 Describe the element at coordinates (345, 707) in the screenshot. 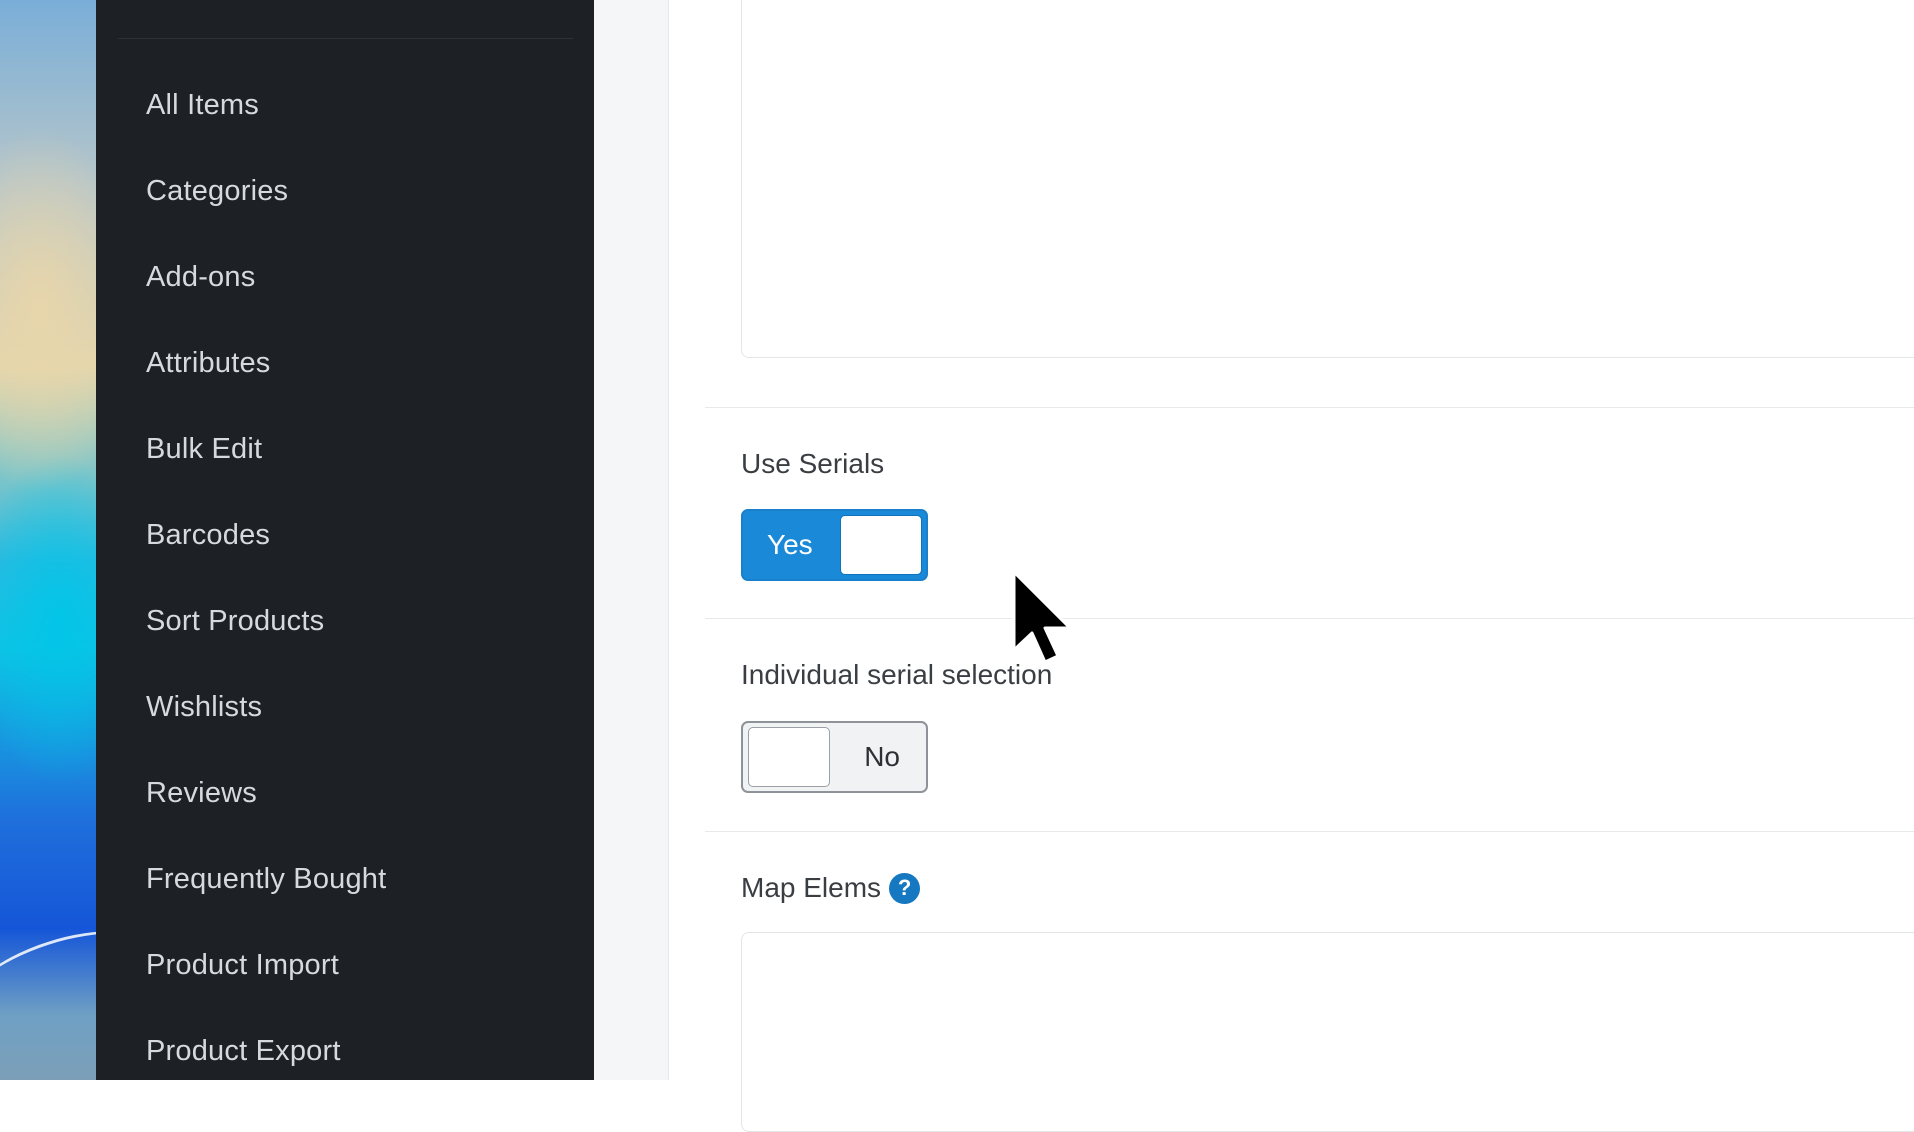

I see `sidebar-item-wishlists: Wishlists` at that location.